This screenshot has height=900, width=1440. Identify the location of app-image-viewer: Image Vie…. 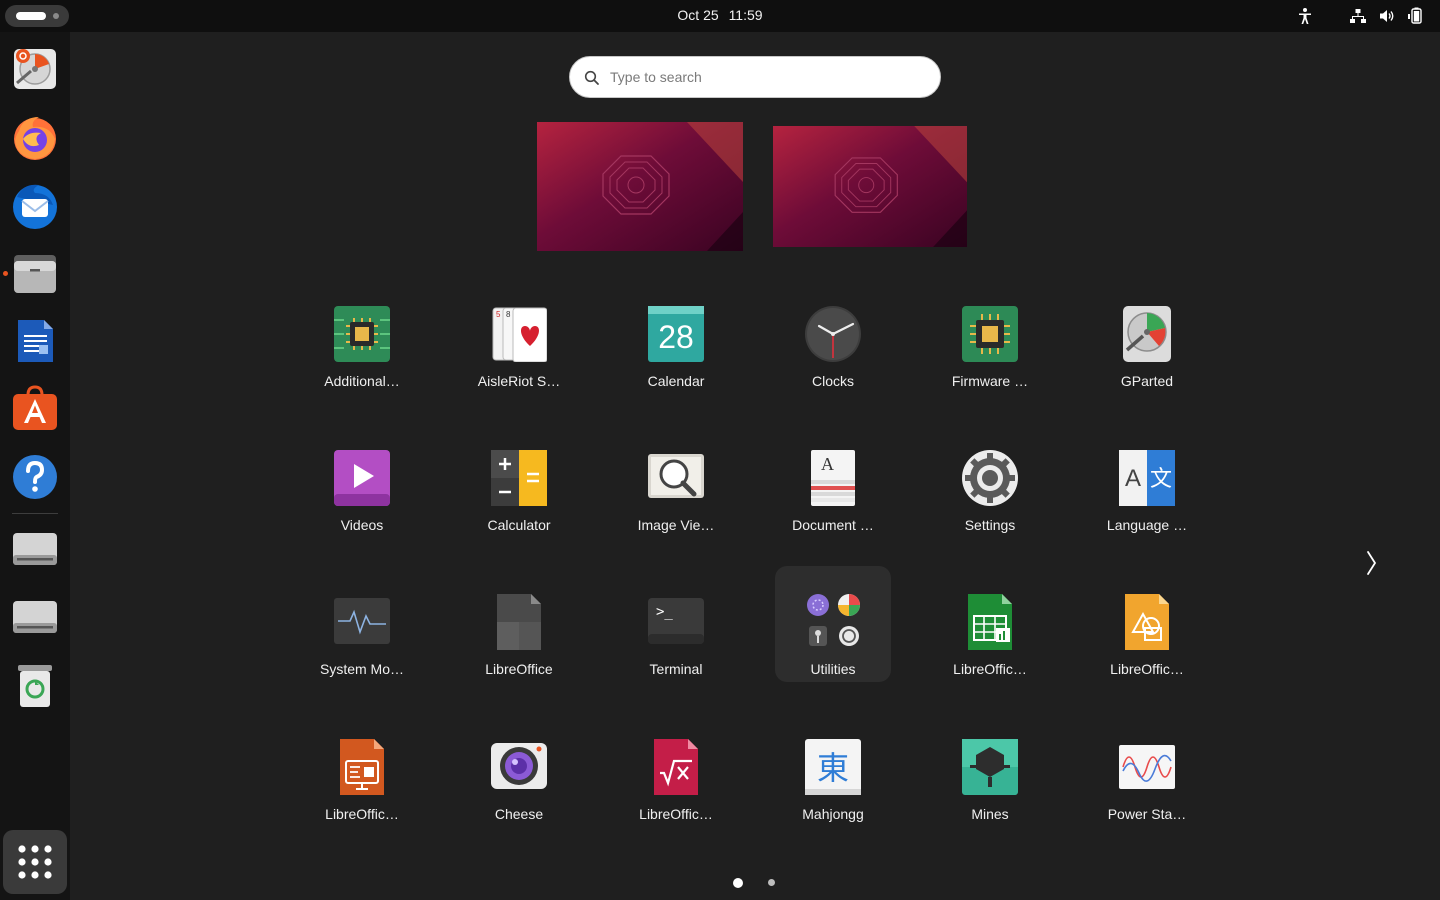
(676, 480).